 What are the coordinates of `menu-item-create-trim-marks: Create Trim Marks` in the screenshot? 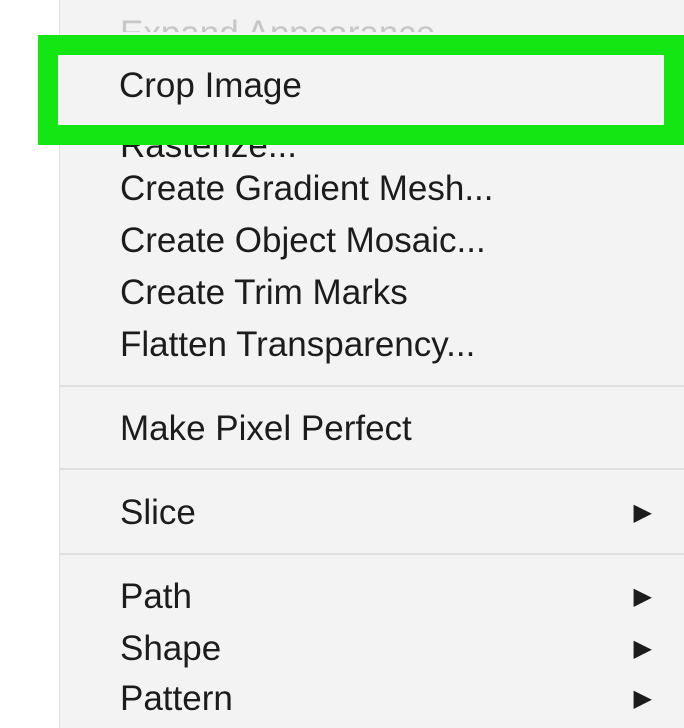 It's located at (372, 293).